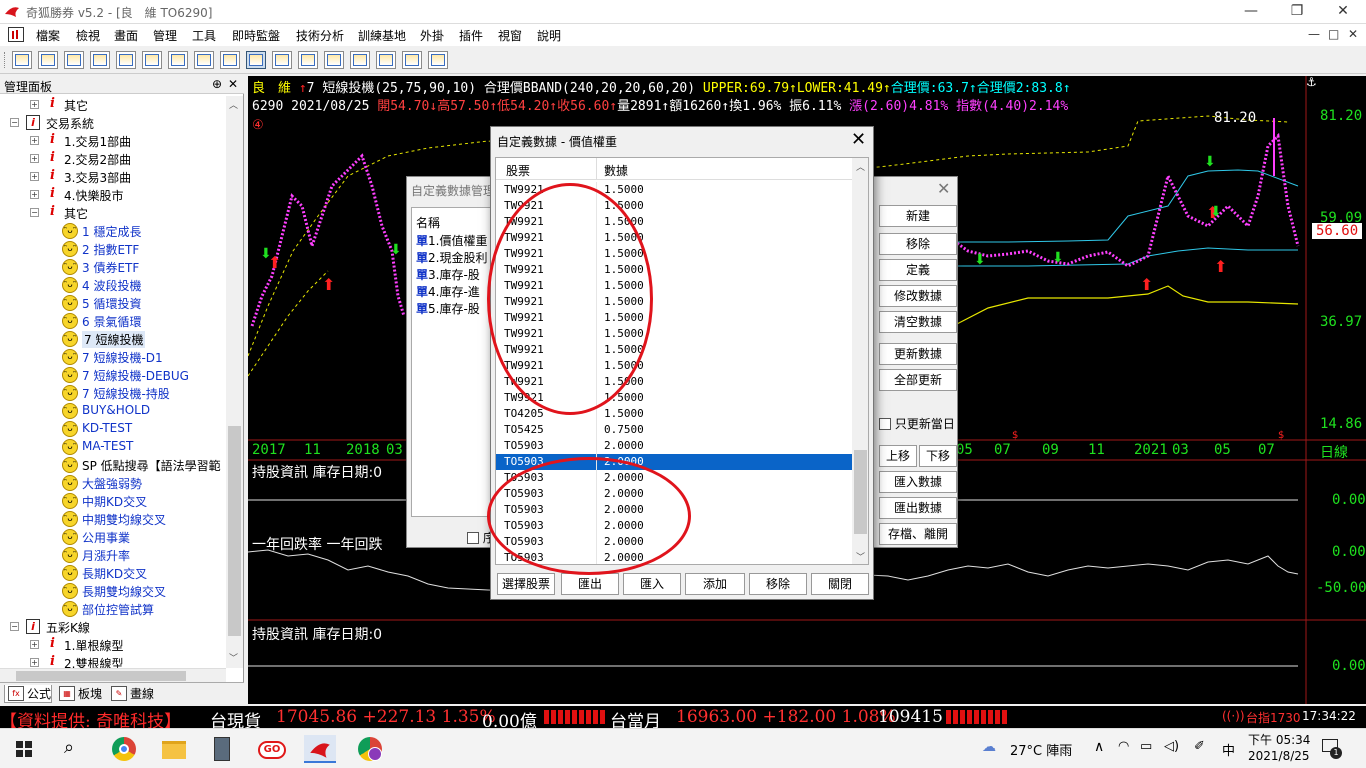  Describe the element at coordinates (860, 361) in the screenshot. I see `table-scrollbar: ︿ ﹀` at that location.